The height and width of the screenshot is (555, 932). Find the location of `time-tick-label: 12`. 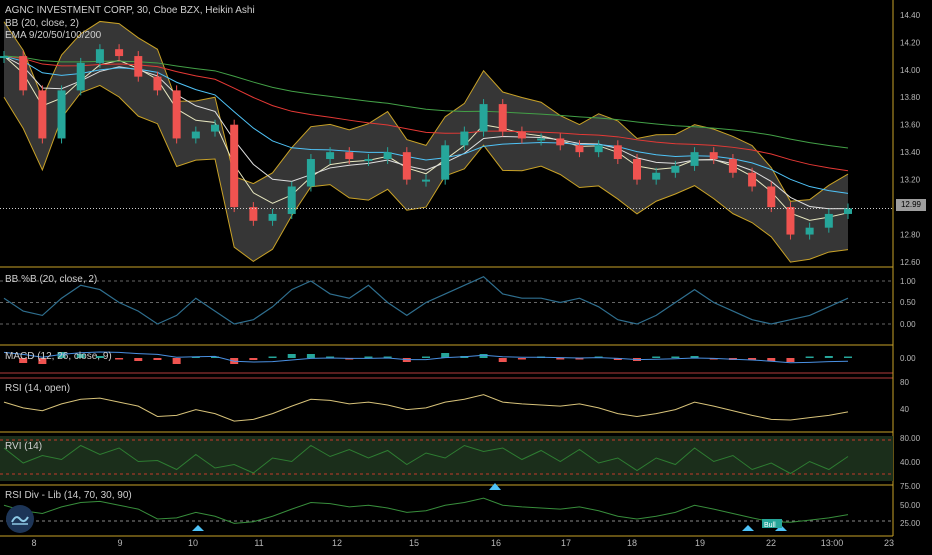

time-tick-label: 12 is located at coordinates (337, 543).